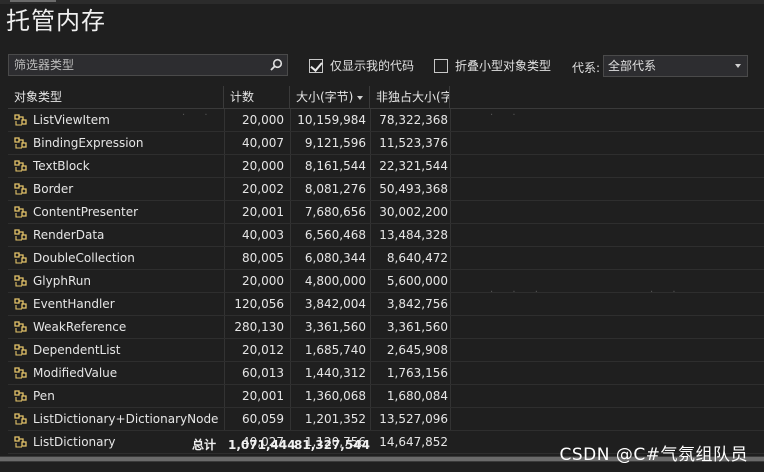  I want to click on size-cell: 8,161,544, so click(335, 166).